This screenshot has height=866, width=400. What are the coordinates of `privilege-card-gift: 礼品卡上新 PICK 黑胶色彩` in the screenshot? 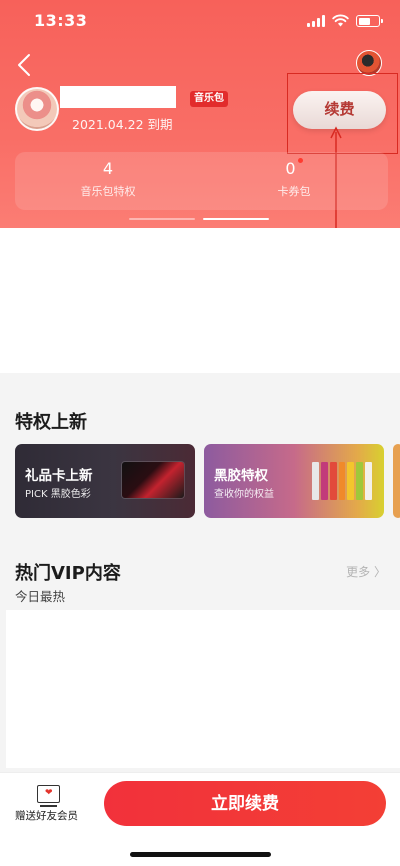 It's located at (105, 481).